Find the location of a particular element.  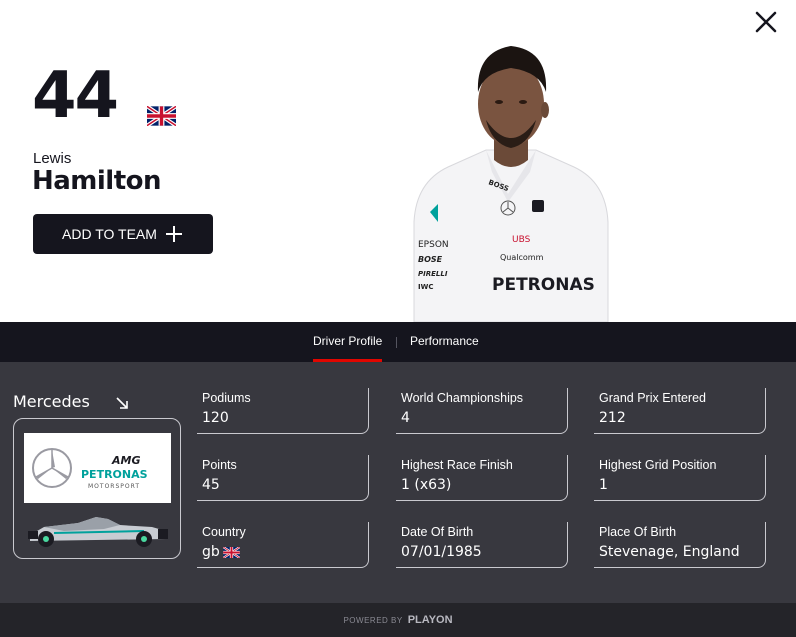

stat-value: Stevenage, England is located at coordinates (669, 552).